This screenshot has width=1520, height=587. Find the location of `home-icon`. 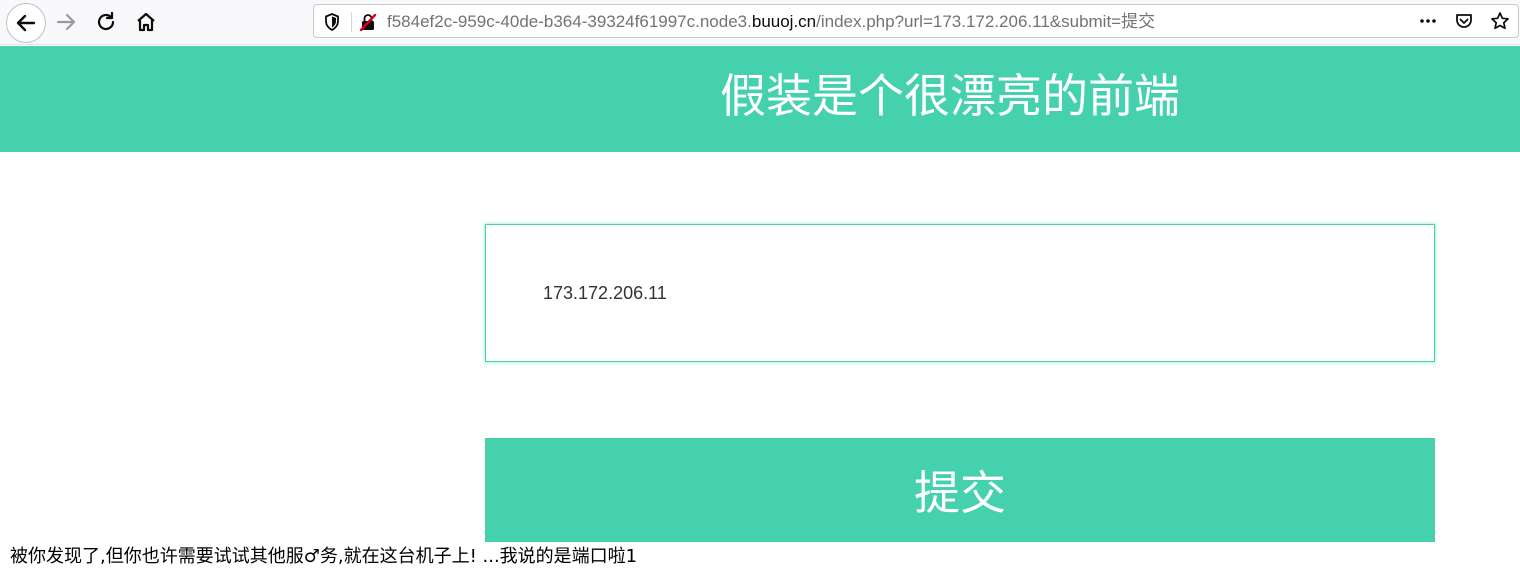

home-icon is located at coordinates (146, 22).